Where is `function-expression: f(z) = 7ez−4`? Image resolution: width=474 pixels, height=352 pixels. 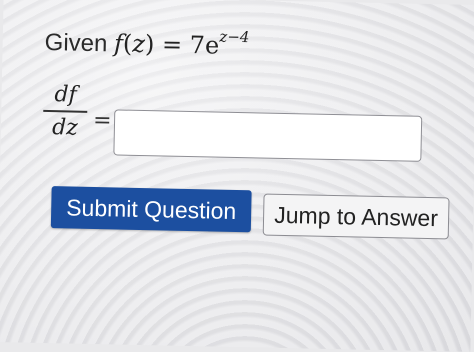
function-expression: f(z) = 7ez−4 is located at coordinates (181, 43).